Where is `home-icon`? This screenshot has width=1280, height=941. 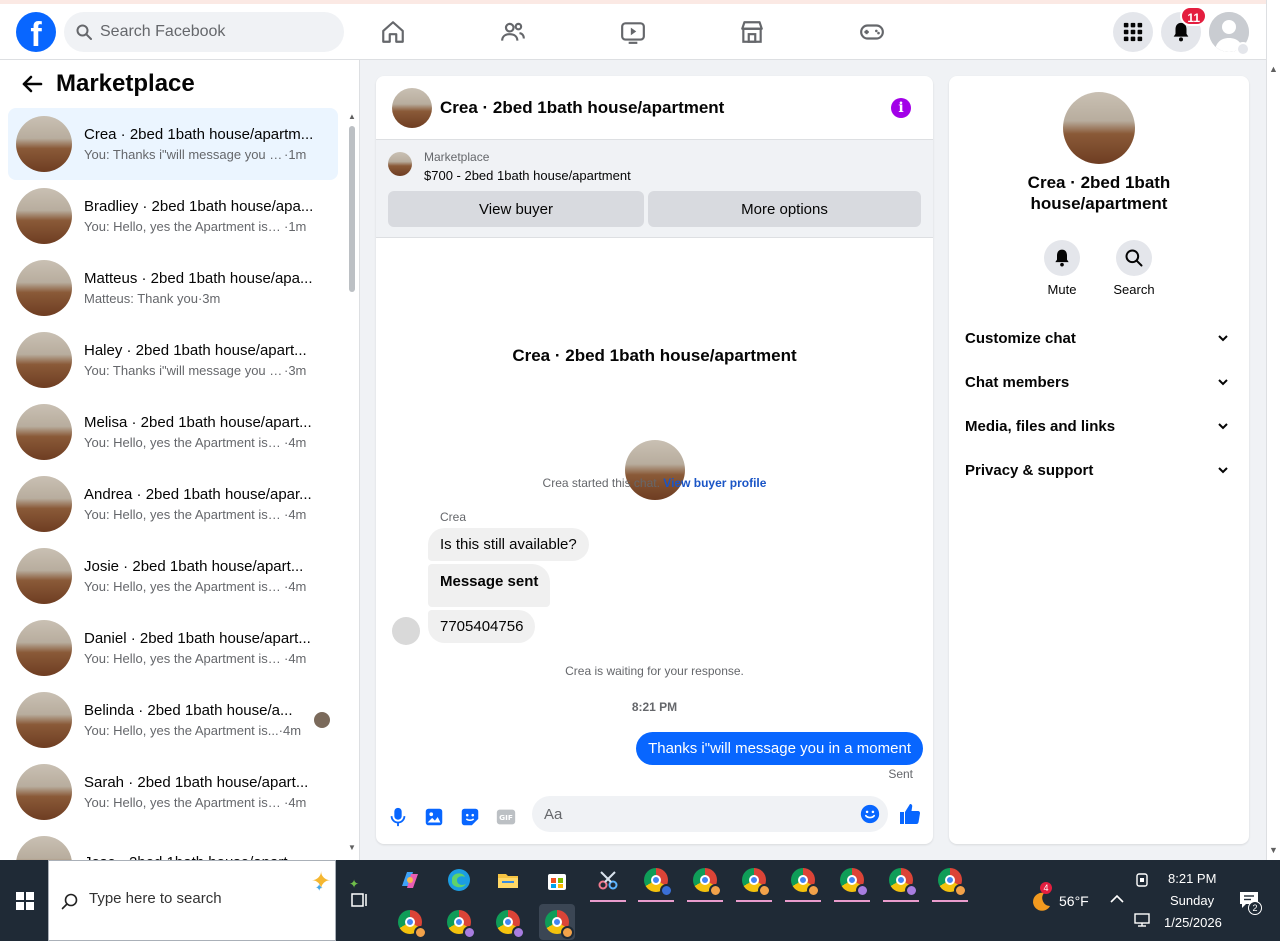 home-icon is located at coordinates (393, 32).